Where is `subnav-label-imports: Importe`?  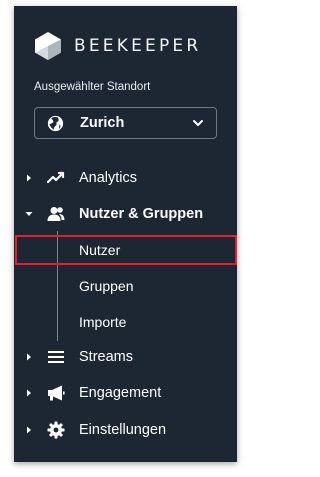
subnav-label-imports: Importe is located at coordinates (103, 322).